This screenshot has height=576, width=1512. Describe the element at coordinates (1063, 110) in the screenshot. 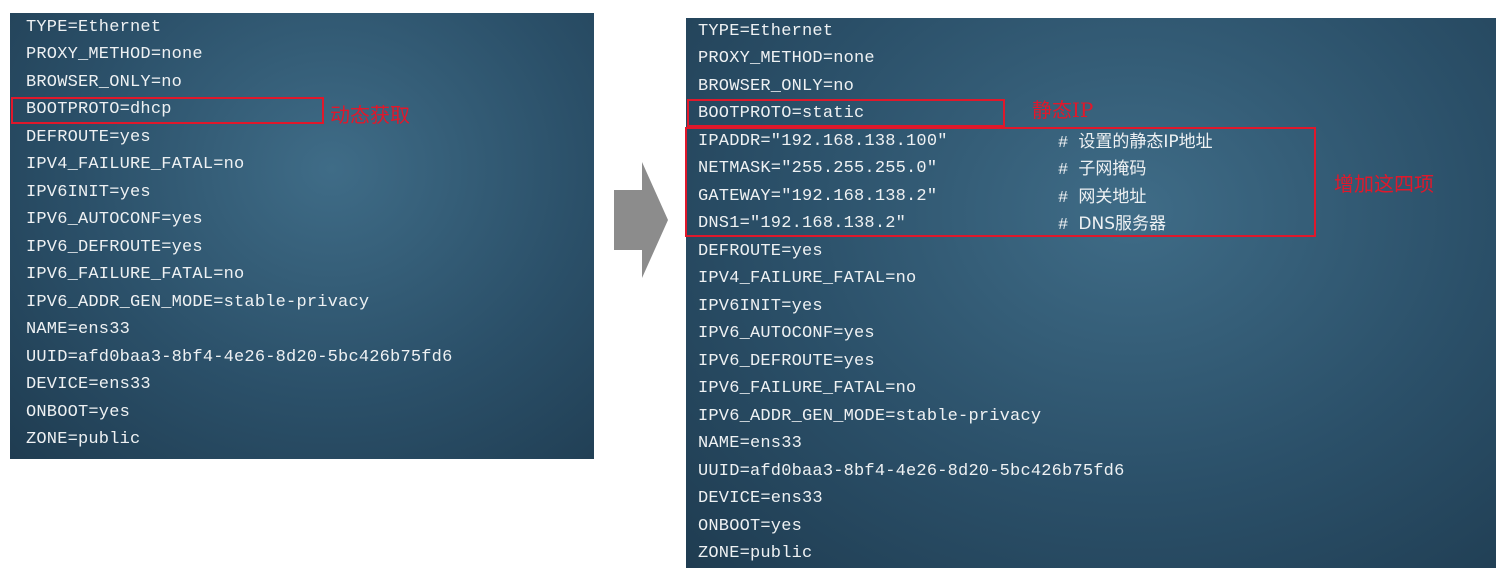

I see `annotation-static-ip: 静态IP` at that location.